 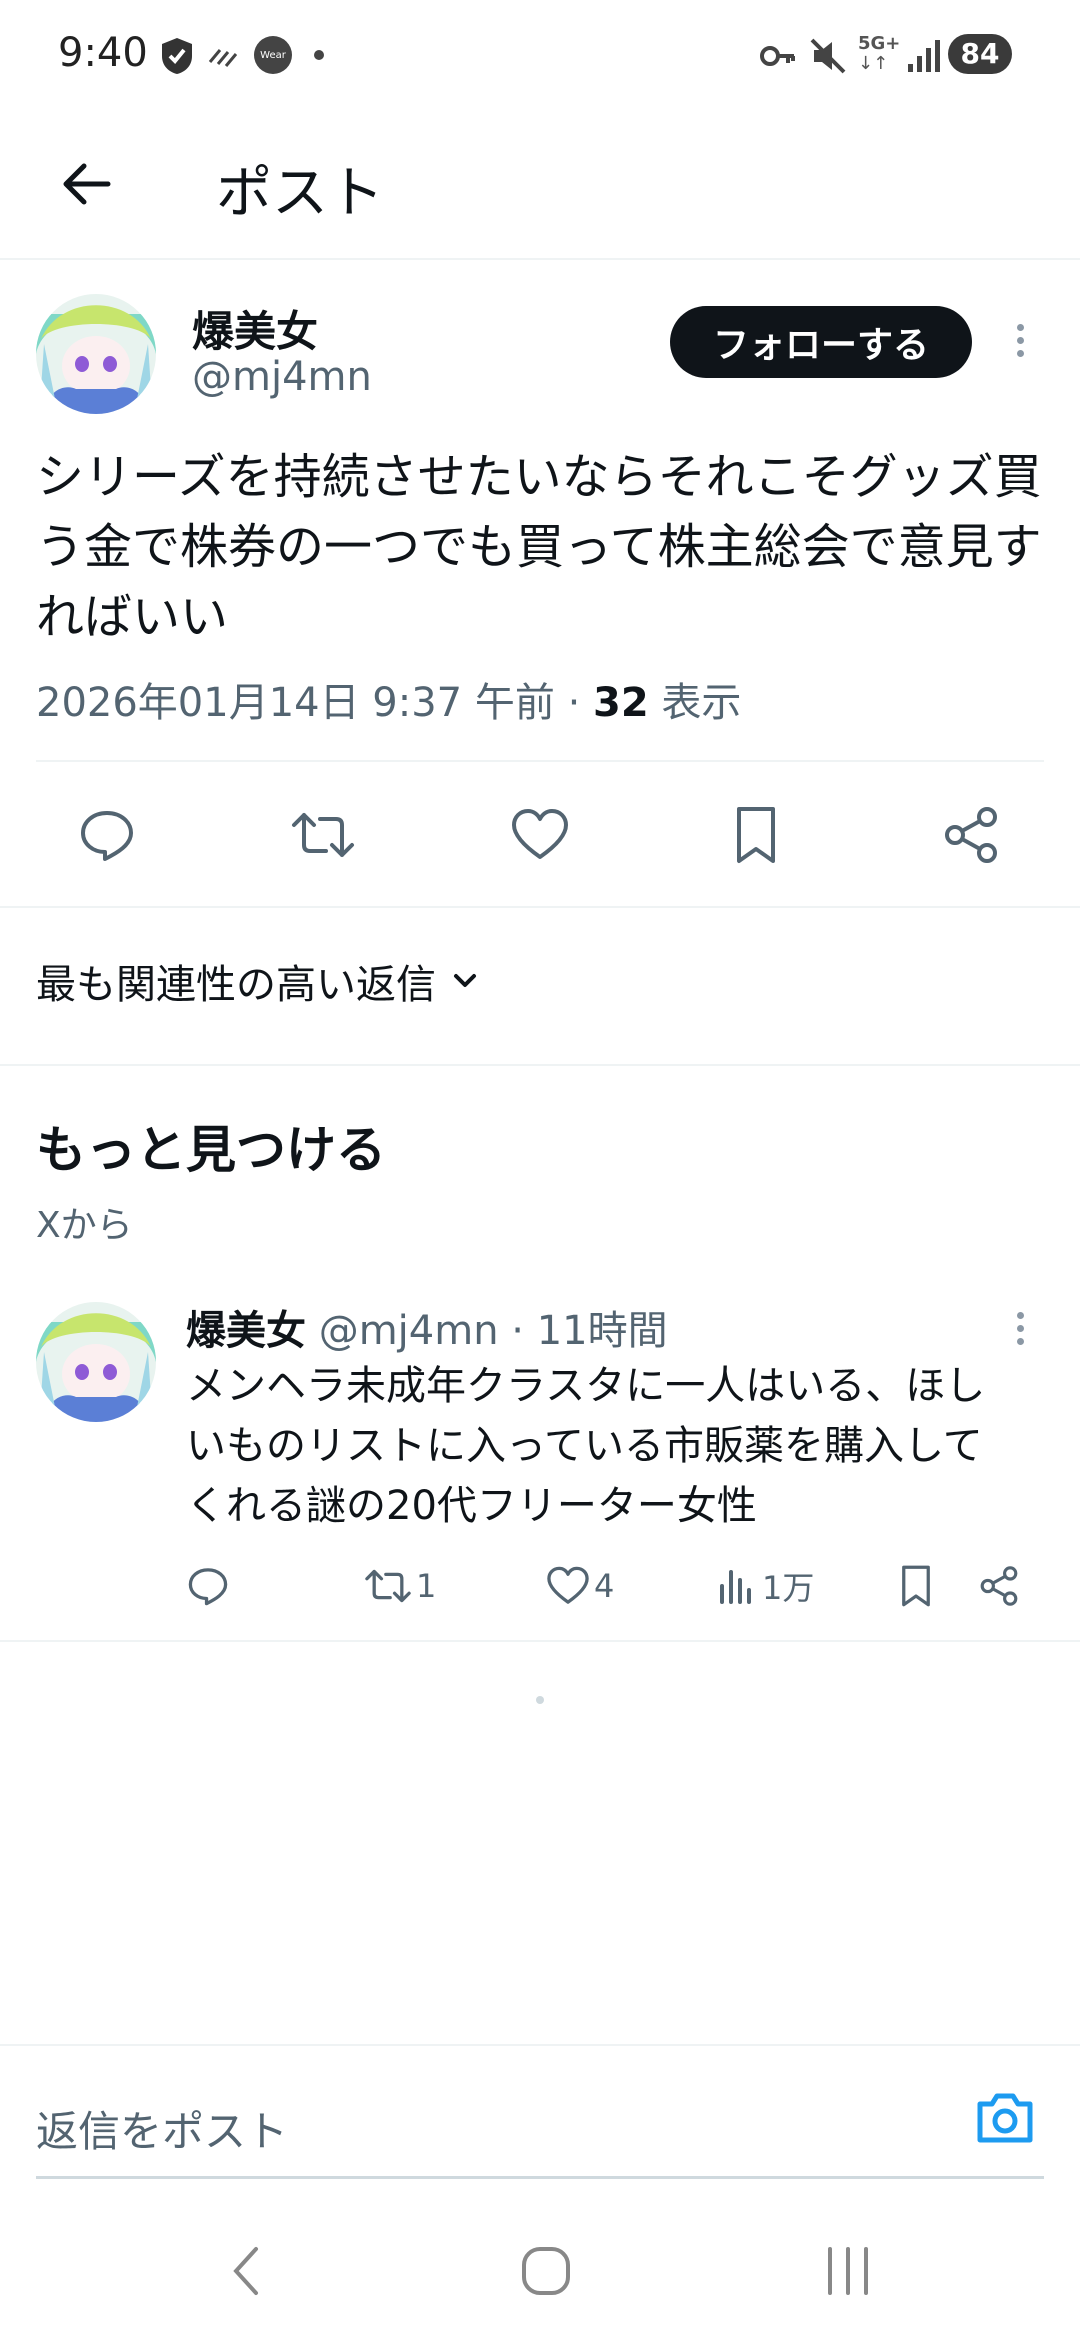 What do you see at coordinates (540, 185) in the screenshot?
I see `top-app-bar: ポスト` at bounding box center [540, 185].